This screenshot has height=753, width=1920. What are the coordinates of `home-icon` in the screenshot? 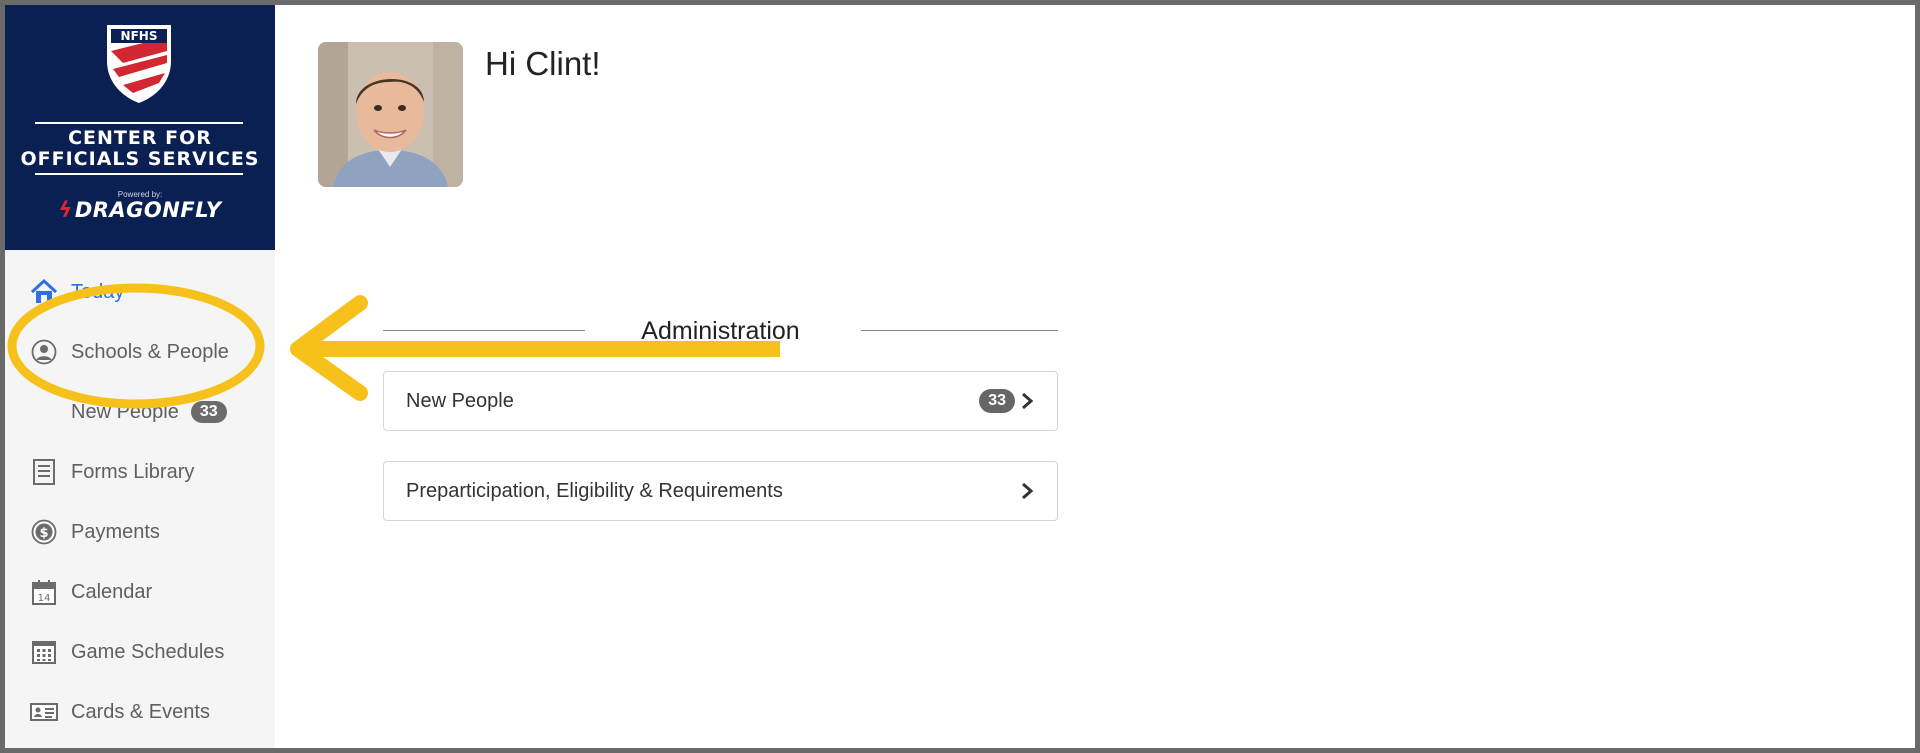 It's located at (44, 292).